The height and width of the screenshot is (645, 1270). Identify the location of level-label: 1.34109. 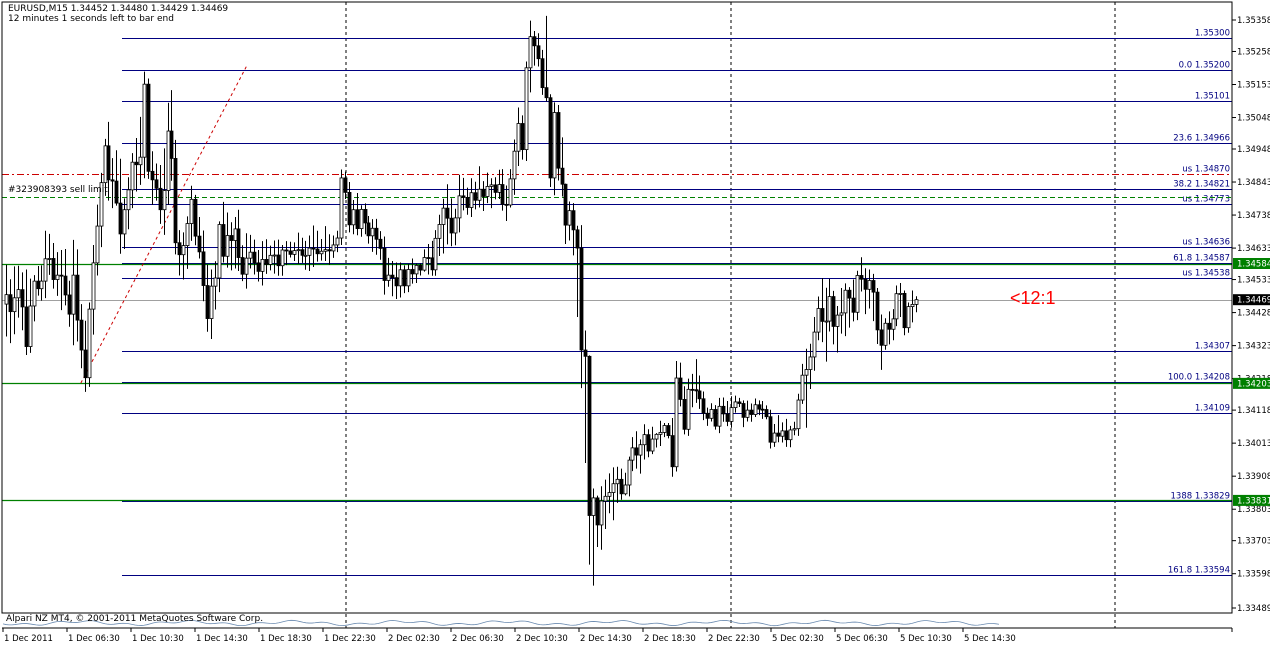
(1212, 409).